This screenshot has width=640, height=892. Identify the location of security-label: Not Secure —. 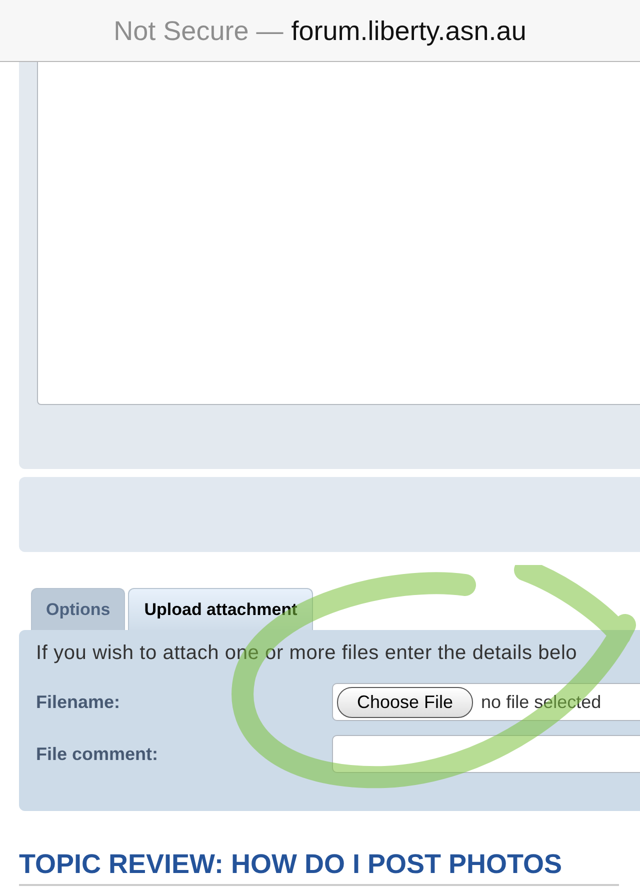
(199, 31).